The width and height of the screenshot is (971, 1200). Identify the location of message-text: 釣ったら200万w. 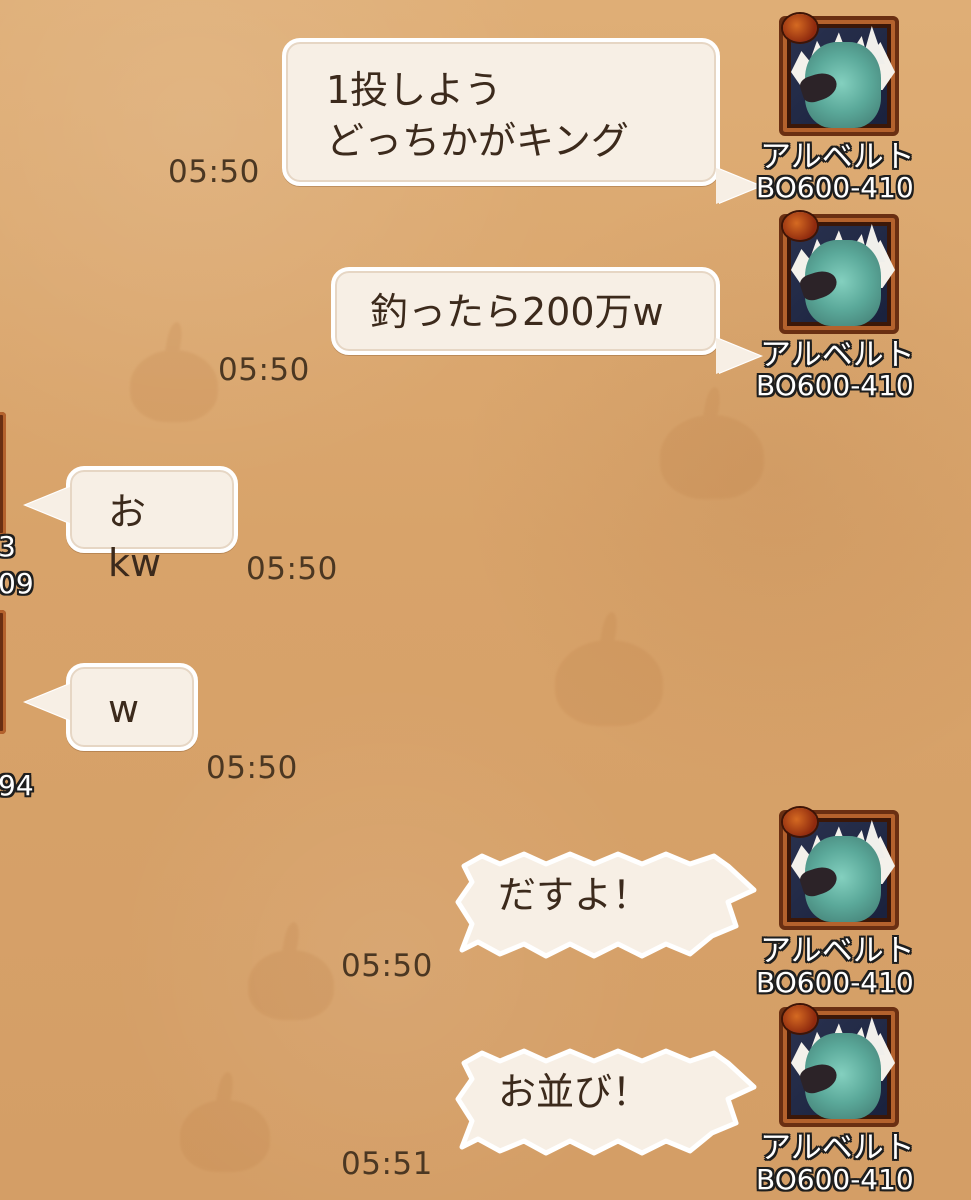
(517, 312).